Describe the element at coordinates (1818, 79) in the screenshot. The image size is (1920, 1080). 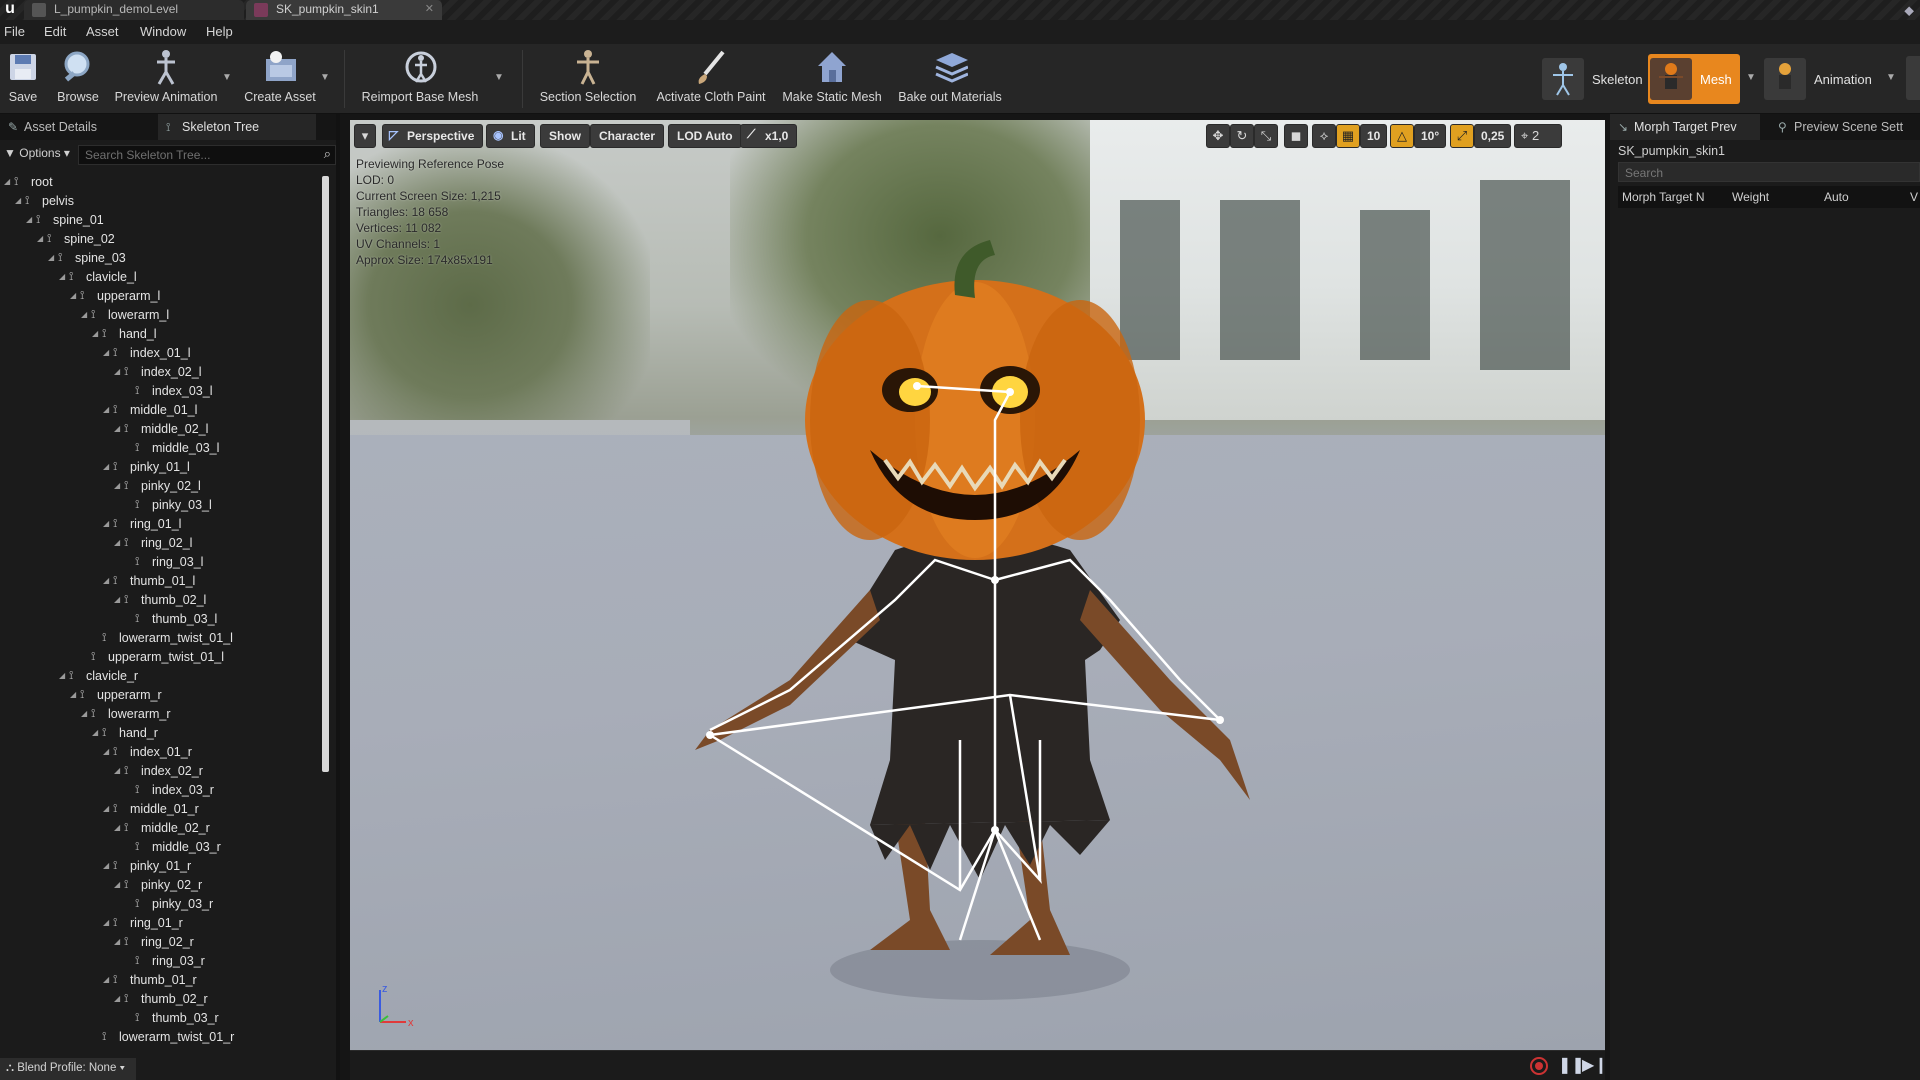
I see `animation-mode-button: Animation` at that location.